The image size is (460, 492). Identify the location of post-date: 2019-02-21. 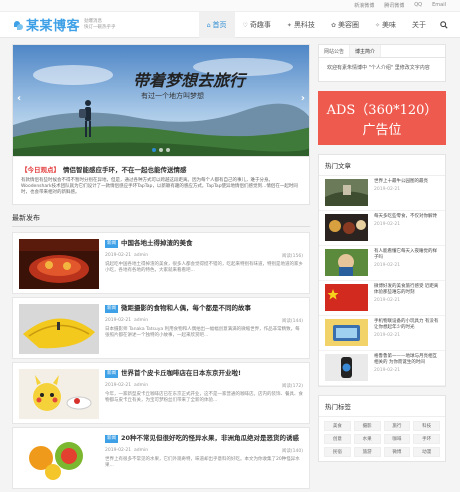
(118, 385).